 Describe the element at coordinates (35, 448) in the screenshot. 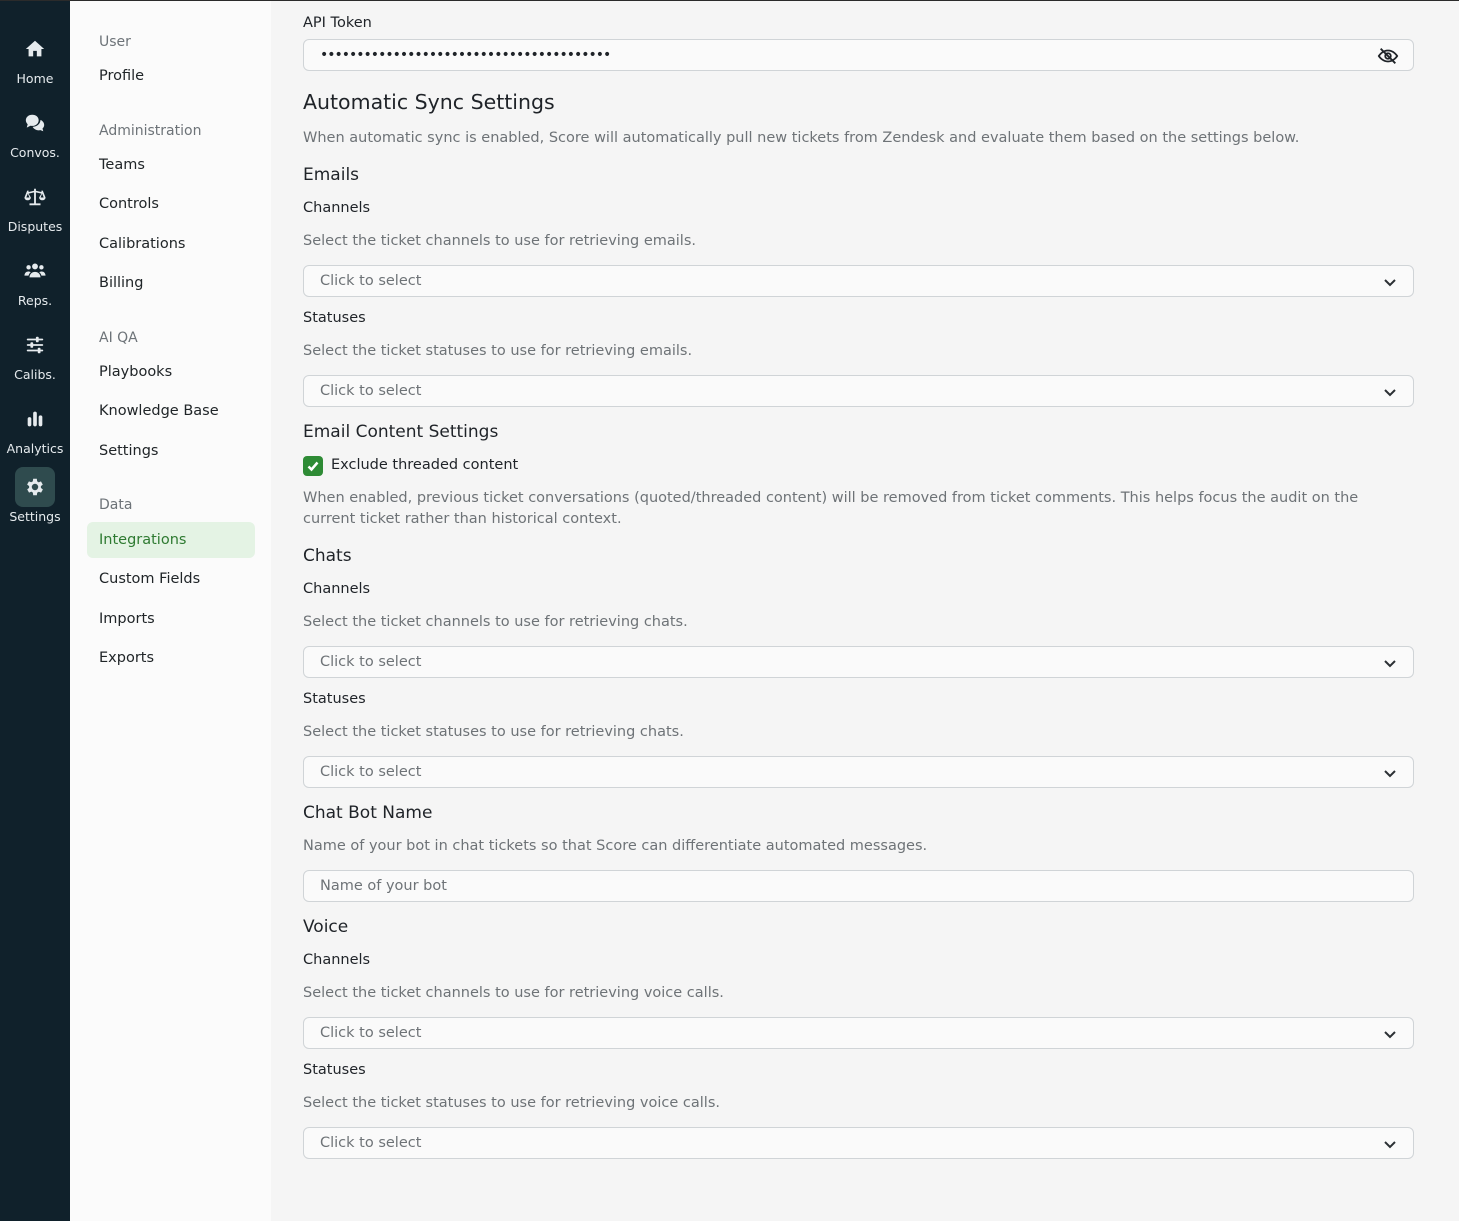

I see `rail-label: Analytics` at that location.